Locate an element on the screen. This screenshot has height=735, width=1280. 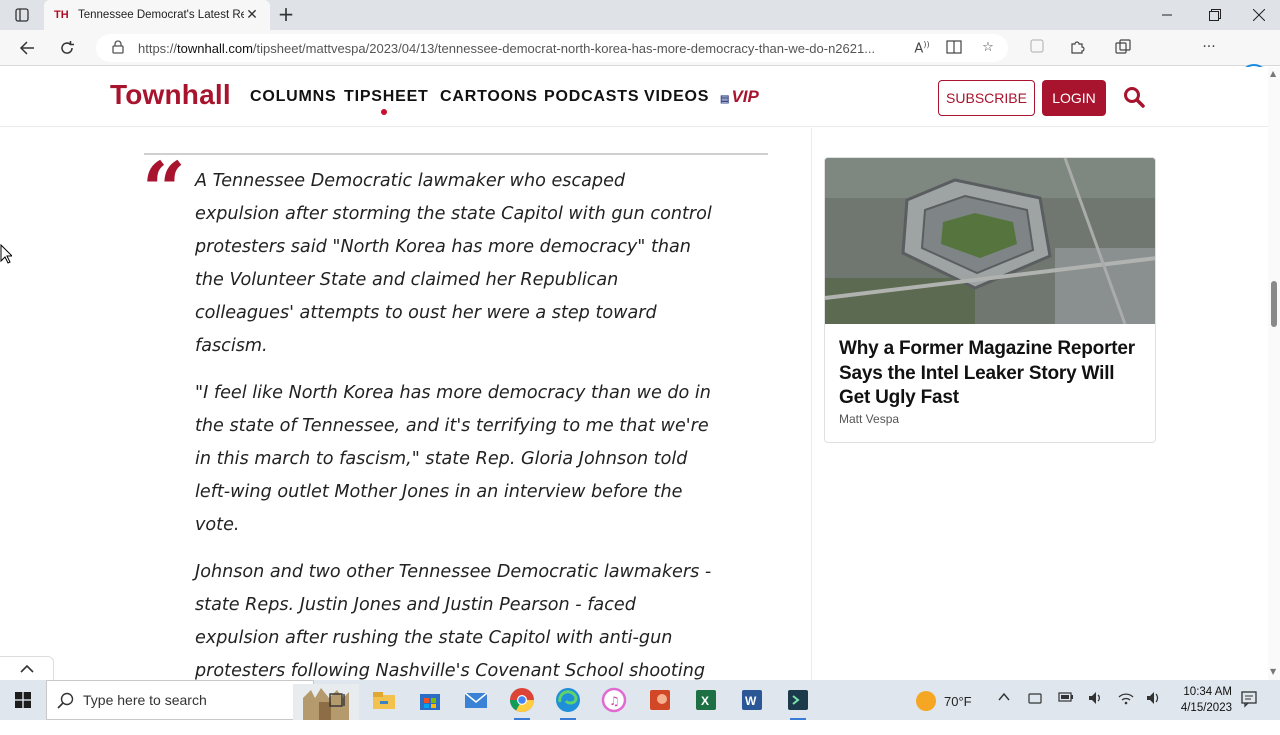
excel-icon: X is located at coordinates (706, 700).